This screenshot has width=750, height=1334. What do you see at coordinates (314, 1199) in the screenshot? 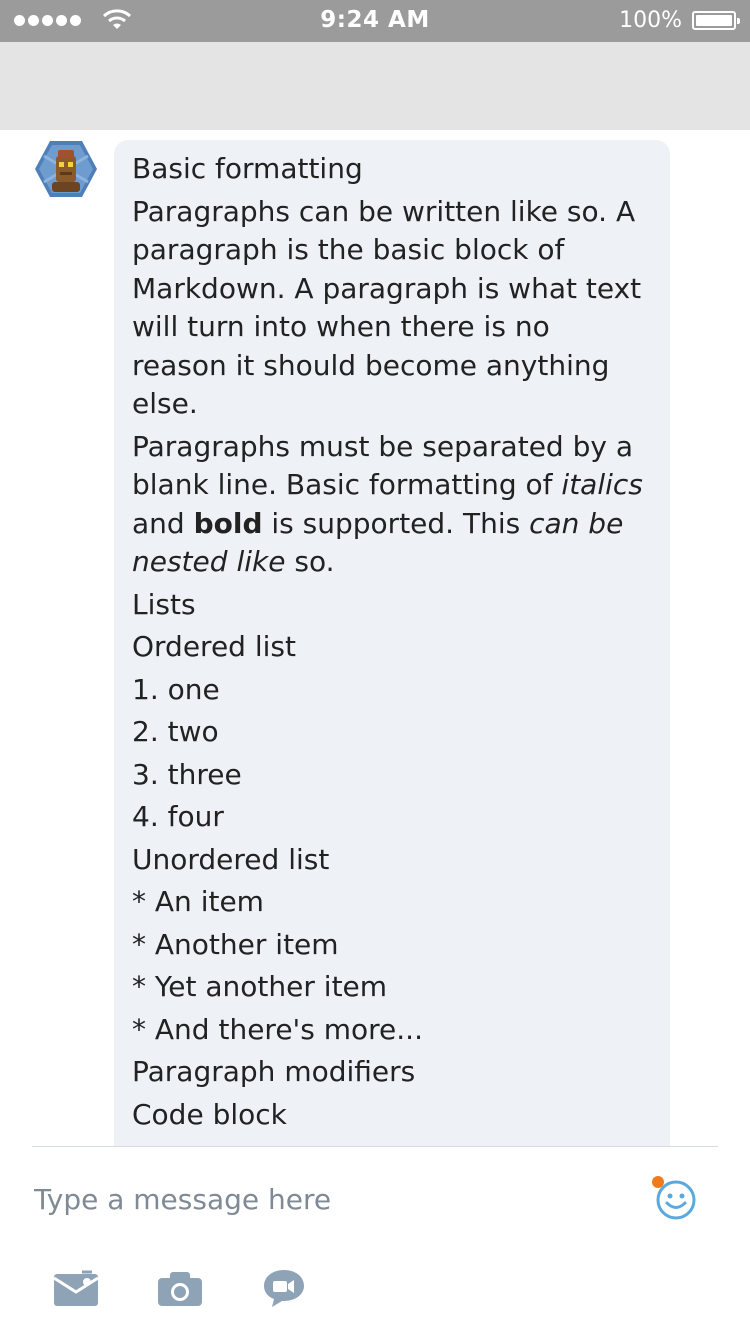
I see `message-input` at bounding box center [314, 1199].